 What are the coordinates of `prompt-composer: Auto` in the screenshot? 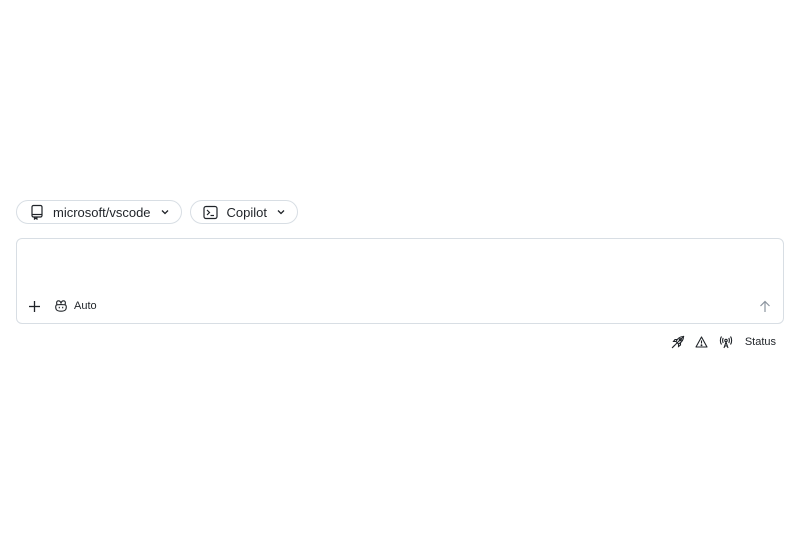 It's located at (400, 281).